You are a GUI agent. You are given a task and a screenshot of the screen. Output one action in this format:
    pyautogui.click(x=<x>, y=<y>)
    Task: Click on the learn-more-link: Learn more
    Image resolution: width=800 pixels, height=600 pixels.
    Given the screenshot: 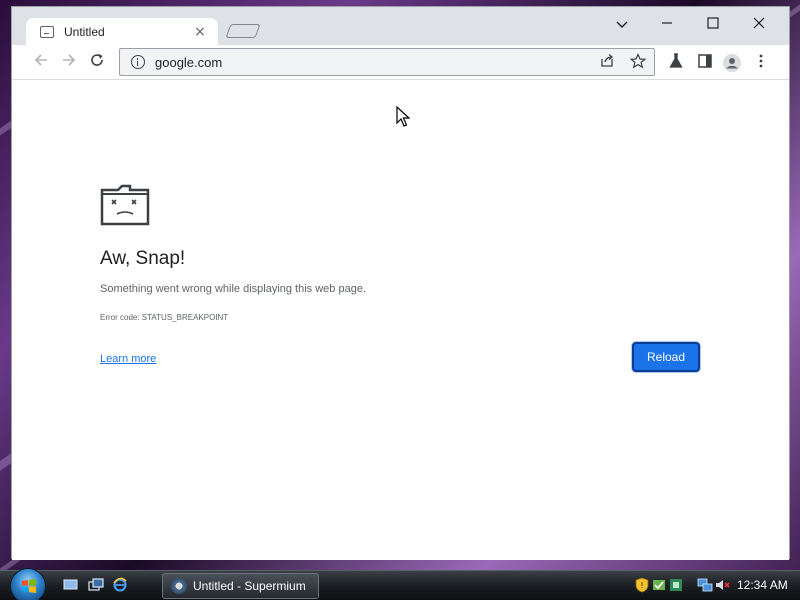 What is the action you would take?
    pyautogui.click(x=128, y=359)
    